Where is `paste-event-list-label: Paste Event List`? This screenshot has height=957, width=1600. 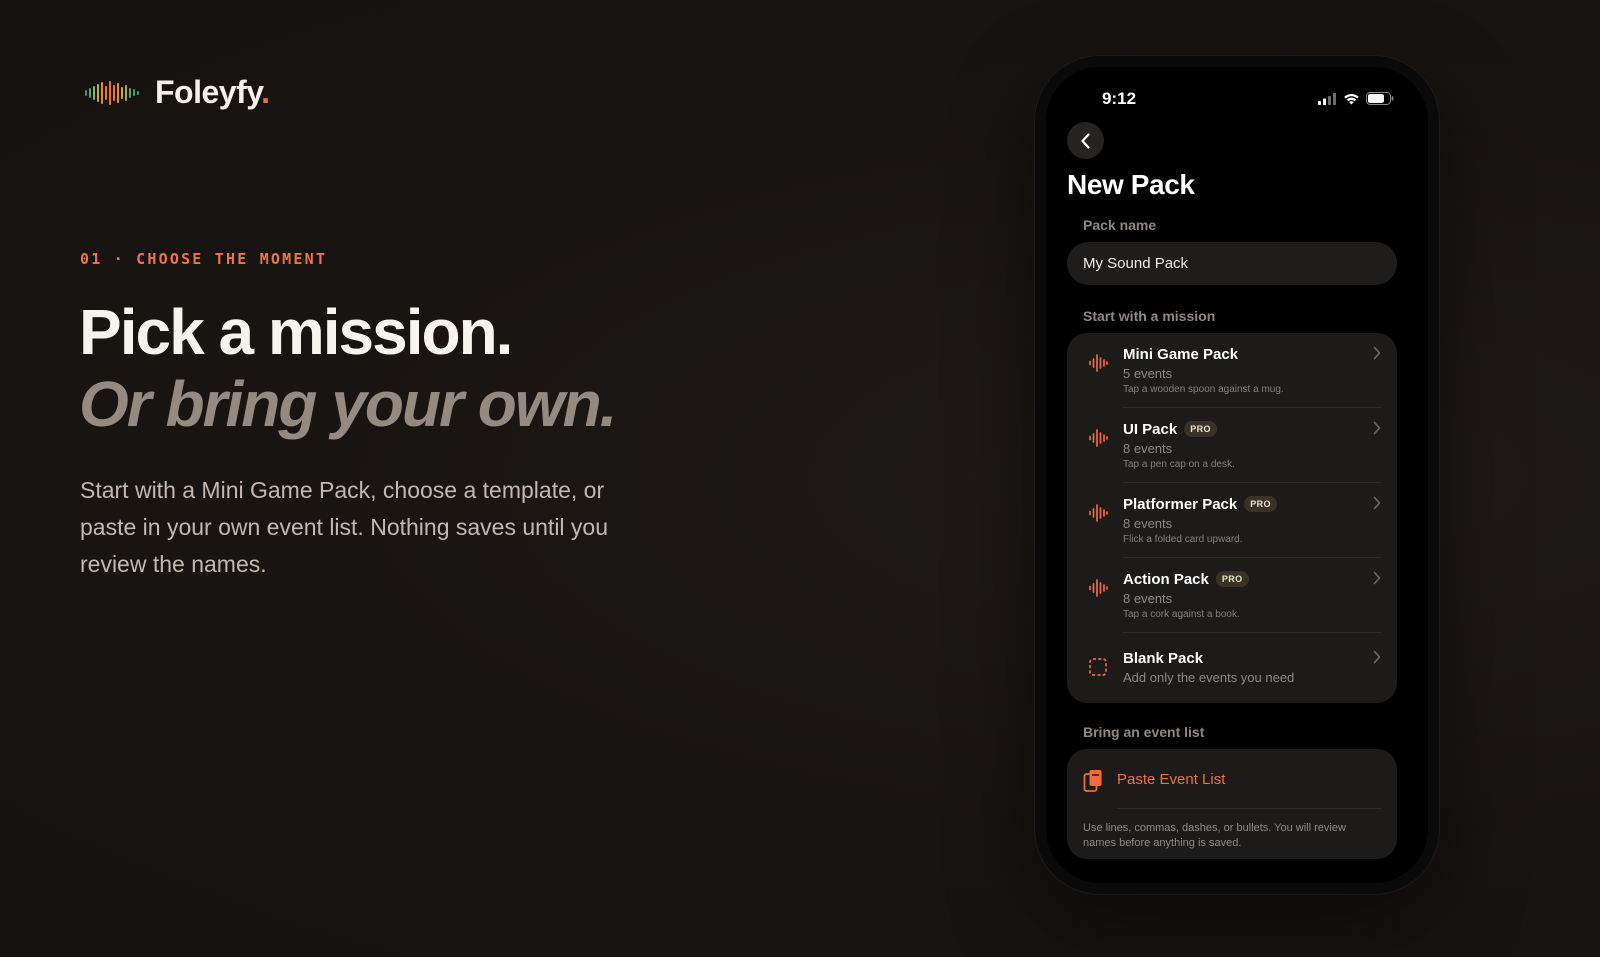
paste-event-list-label: Paste Event List is located at coordinates (1171, 779).